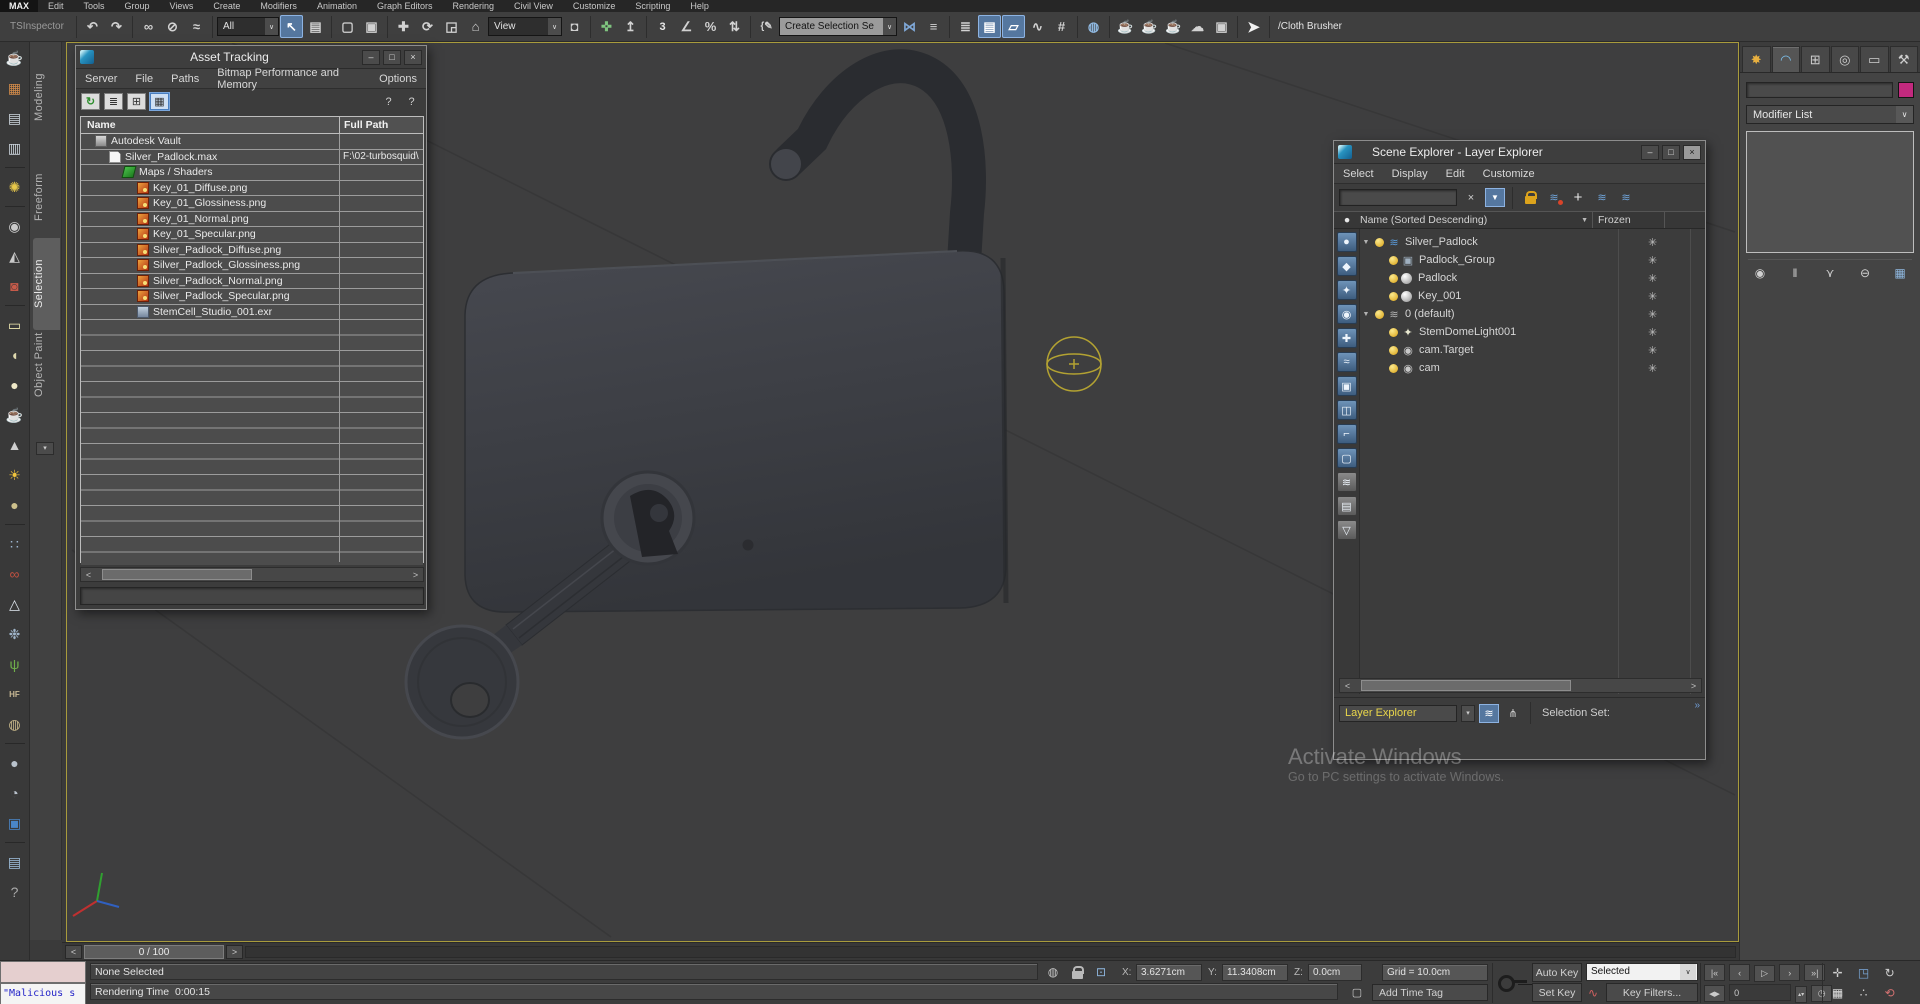  What do you see at coordinates (933, 26) in the screenshot?
I see `align-icon: ≡` at bounding box center [933, 26].